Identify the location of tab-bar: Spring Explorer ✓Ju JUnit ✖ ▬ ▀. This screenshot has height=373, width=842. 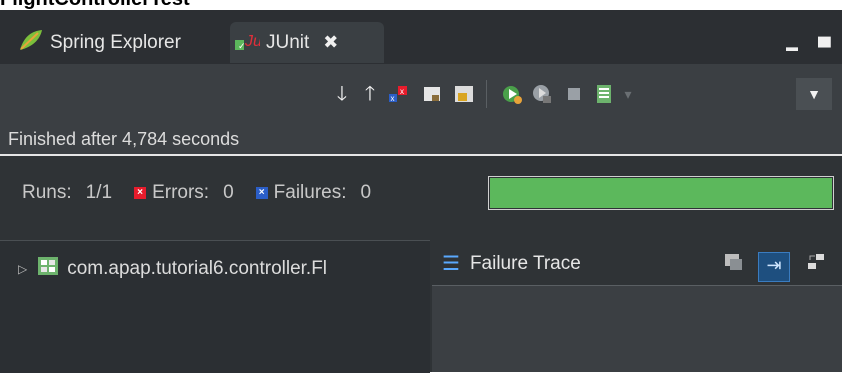
(421, 37).